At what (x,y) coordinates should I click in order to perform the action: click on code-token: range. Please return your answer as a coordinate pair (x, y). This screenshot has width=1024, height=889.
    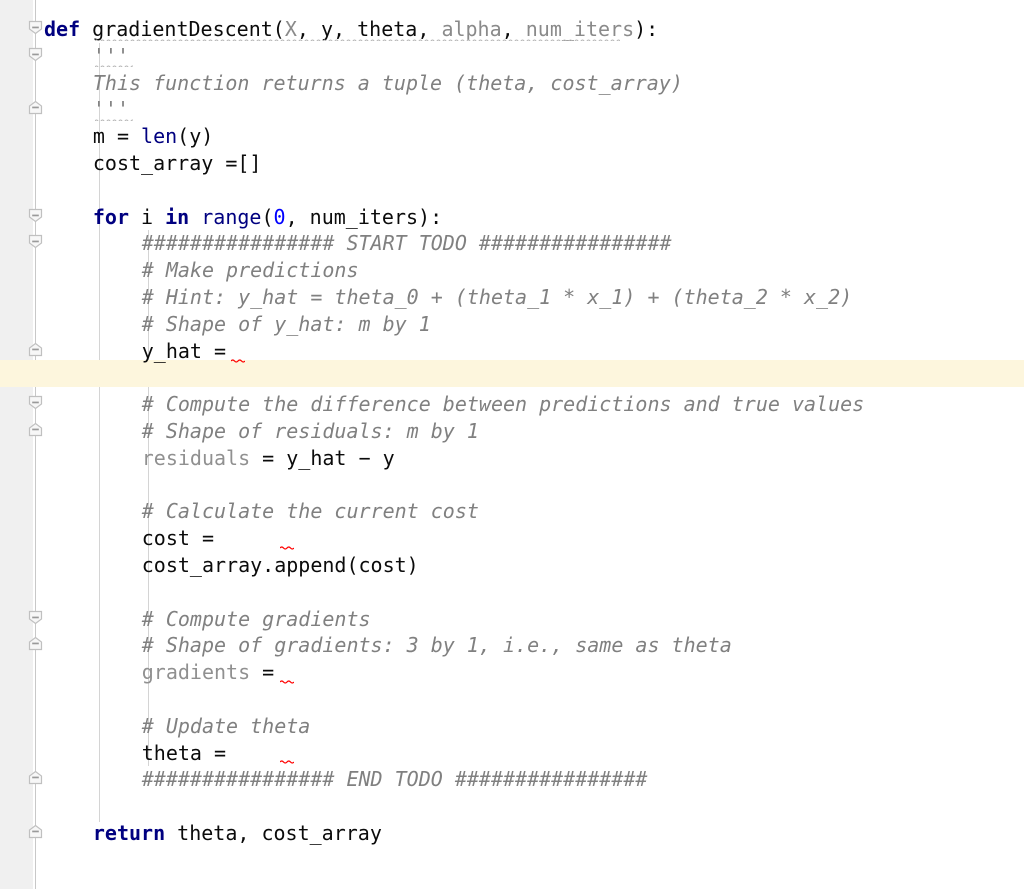
    Looking at the image, I should click on (231, 216).